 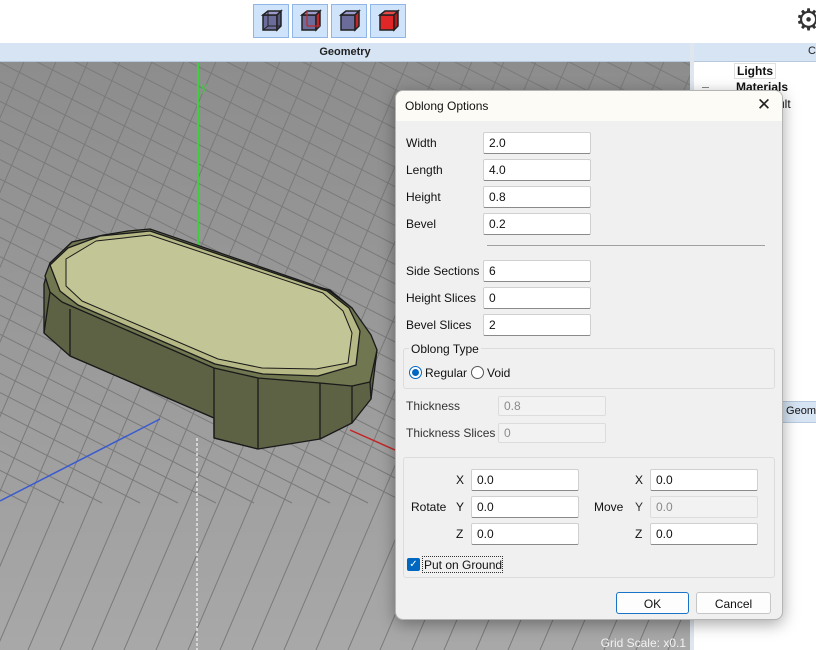 I want to click on length-label: Length, so click(x=424, y=170).